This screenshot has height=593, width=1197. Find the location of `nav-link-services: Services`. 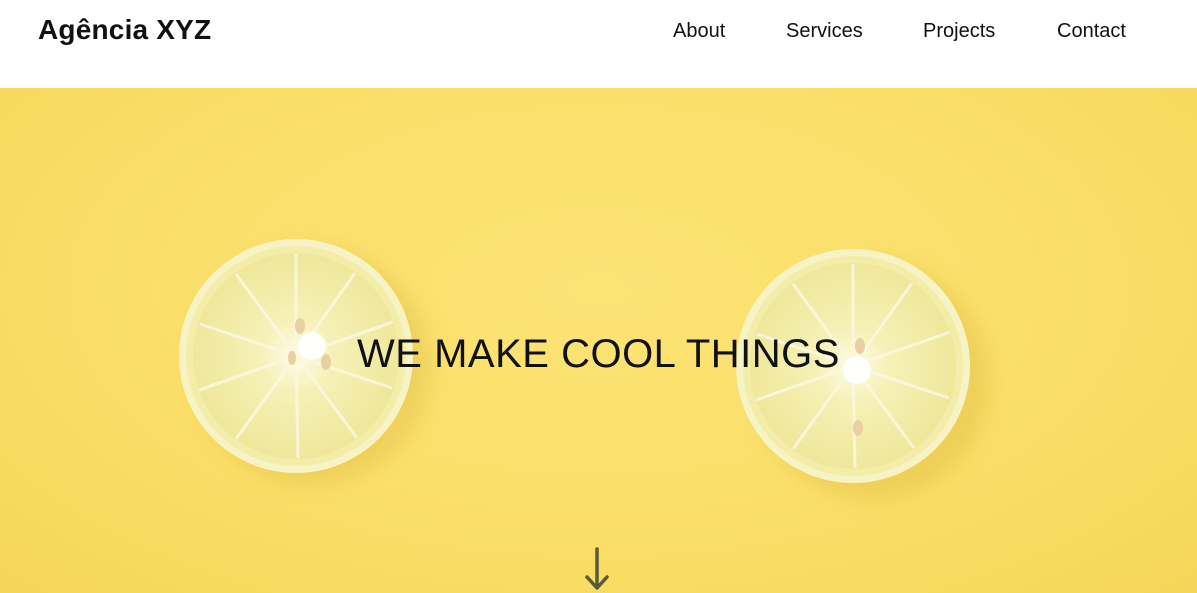

nav-link-services: Services is located at coordinates (824, 31).